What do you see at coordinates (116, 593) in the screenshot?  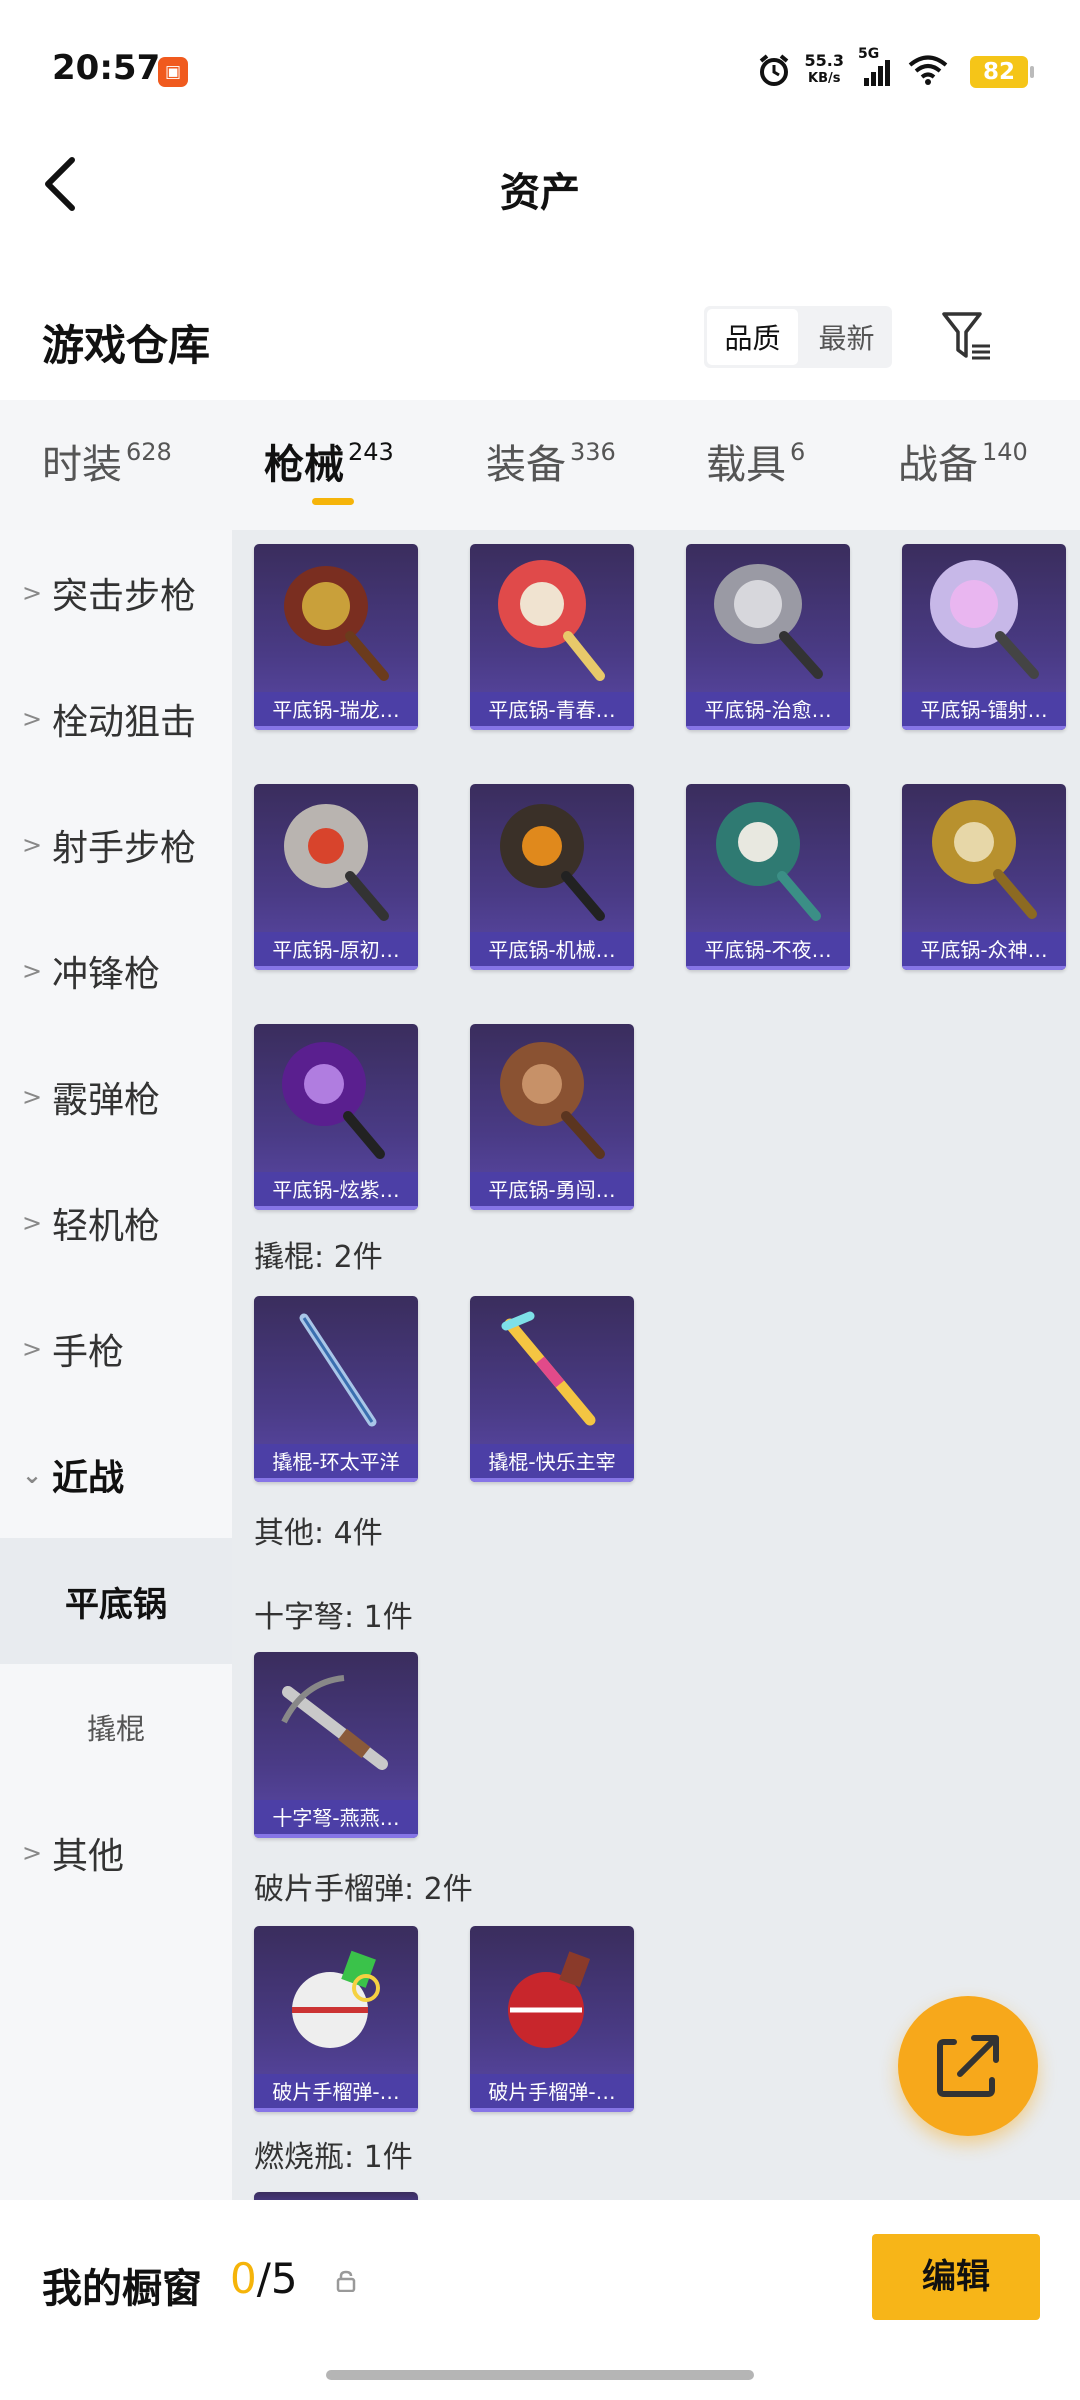 I see `sidebar-item-assault-rifle: > 突击步枪` at bounding box center [116, 593].